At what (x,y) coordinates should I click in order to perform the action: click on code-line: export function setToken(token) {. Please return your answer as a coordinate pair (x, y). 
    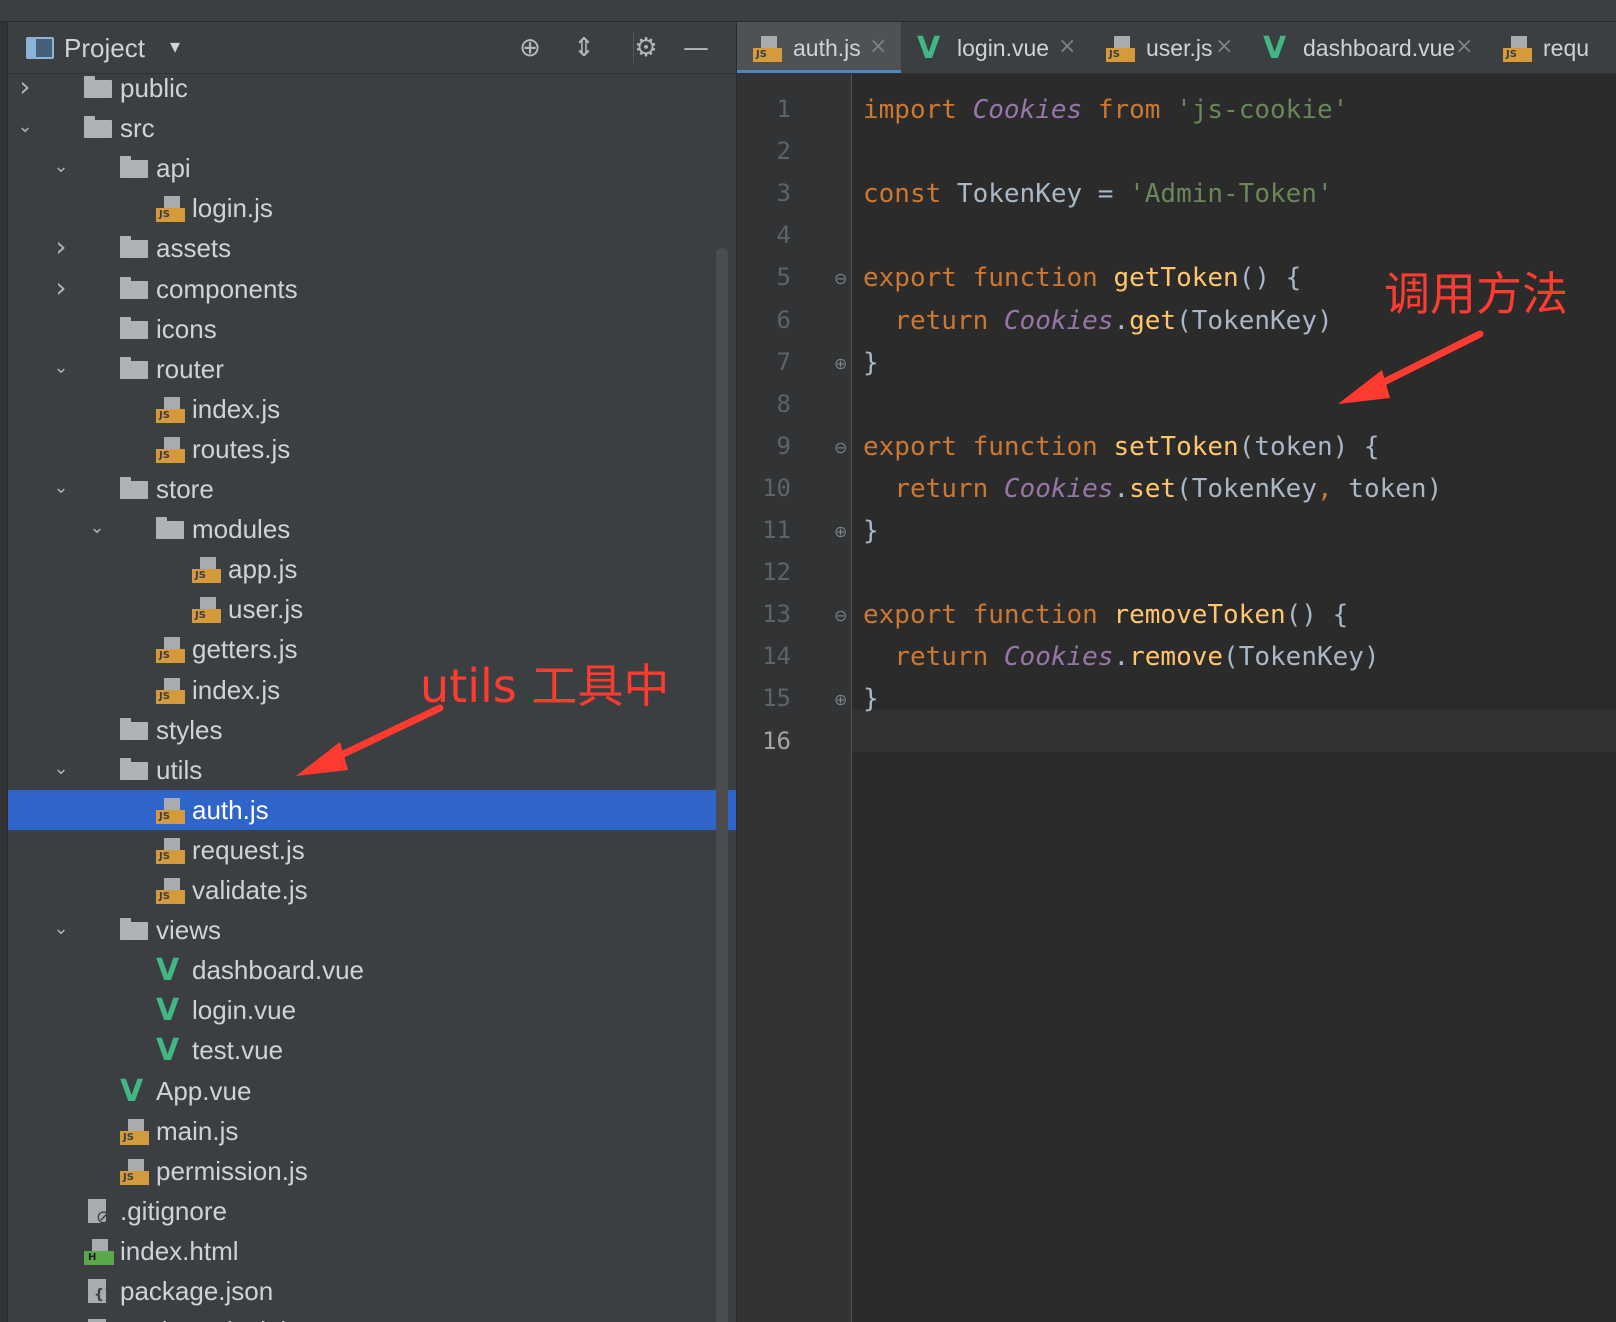
    Looking at the image, I should click on (1121, 447).